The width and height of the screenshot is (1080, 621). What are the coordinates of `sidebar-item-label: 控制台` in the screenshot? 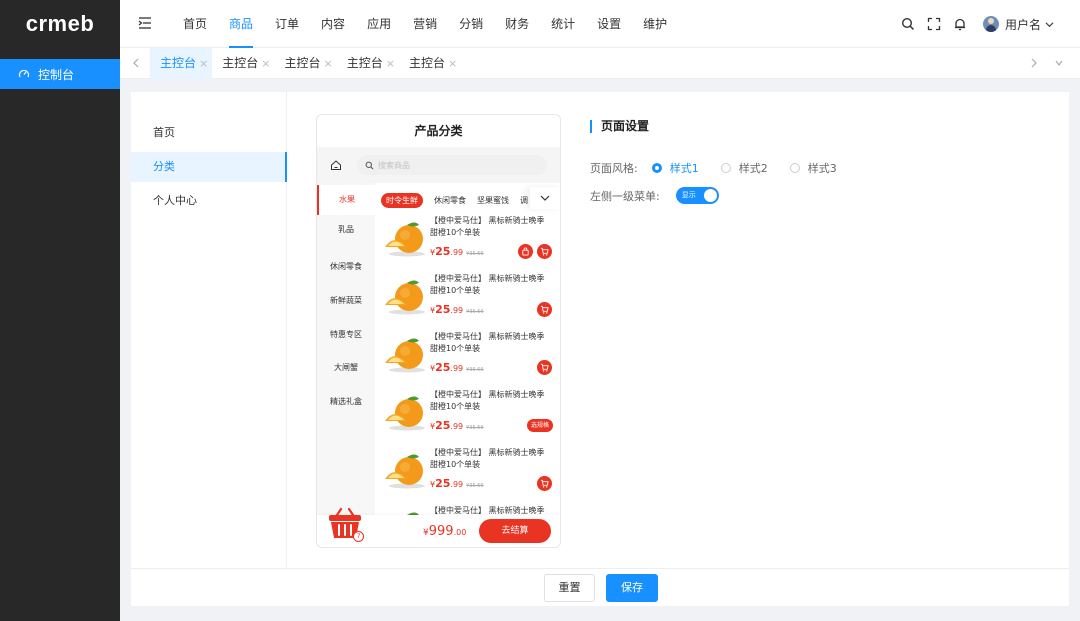 It's located at (56, 74).